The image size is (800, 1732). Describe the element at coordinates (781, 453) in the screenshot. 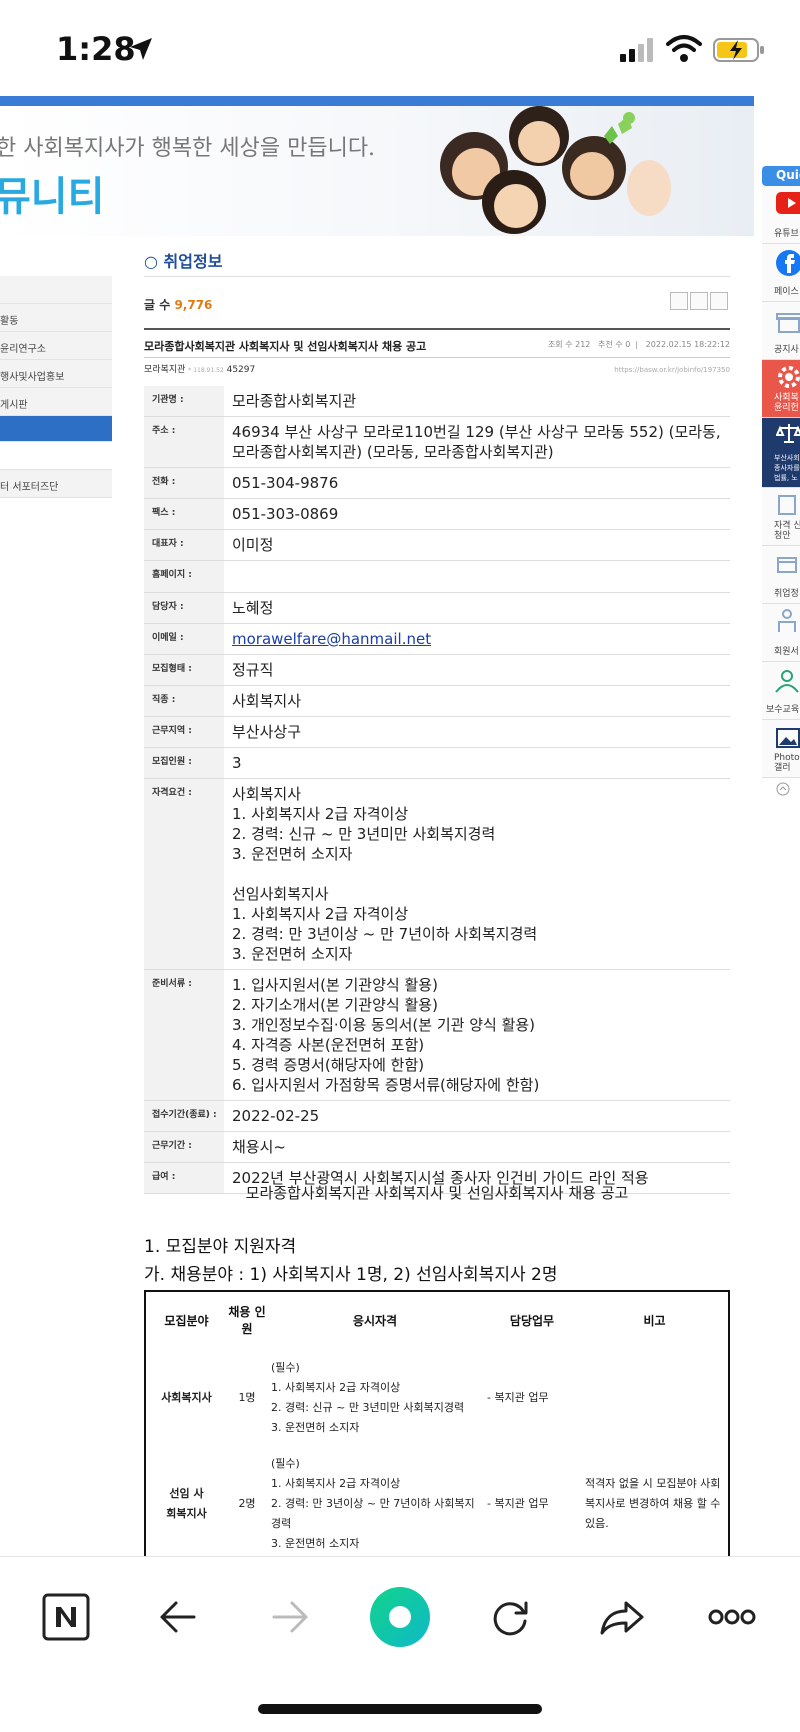

I see `quick-legal-support: 부산사회 종사자를 법률, 노` at that location.